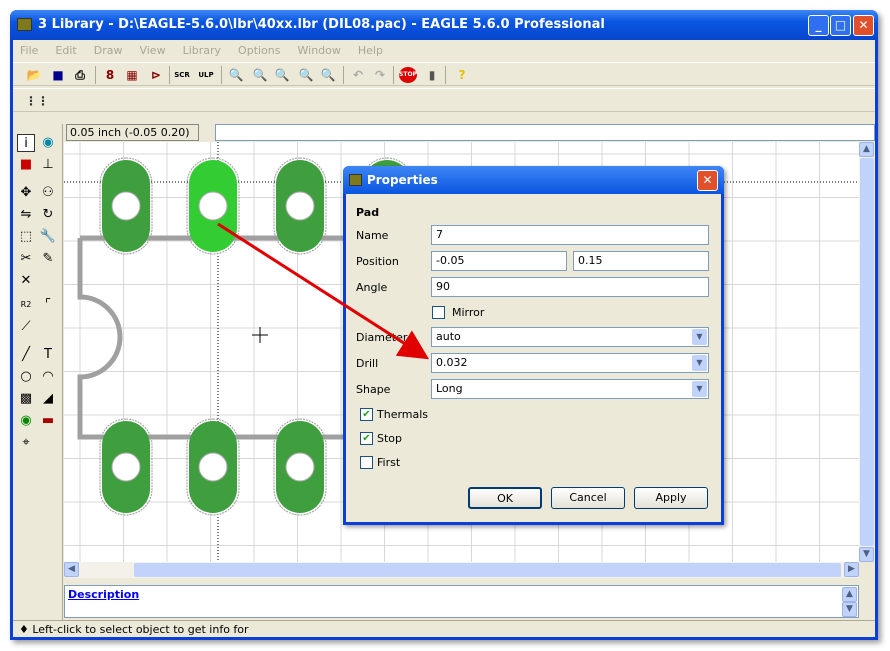 The image size is (890, 651). What do you see at coordinates (403, 414) in the screenshot?
I see `thermals-label: Thermals` at bounding box center [403, 414].